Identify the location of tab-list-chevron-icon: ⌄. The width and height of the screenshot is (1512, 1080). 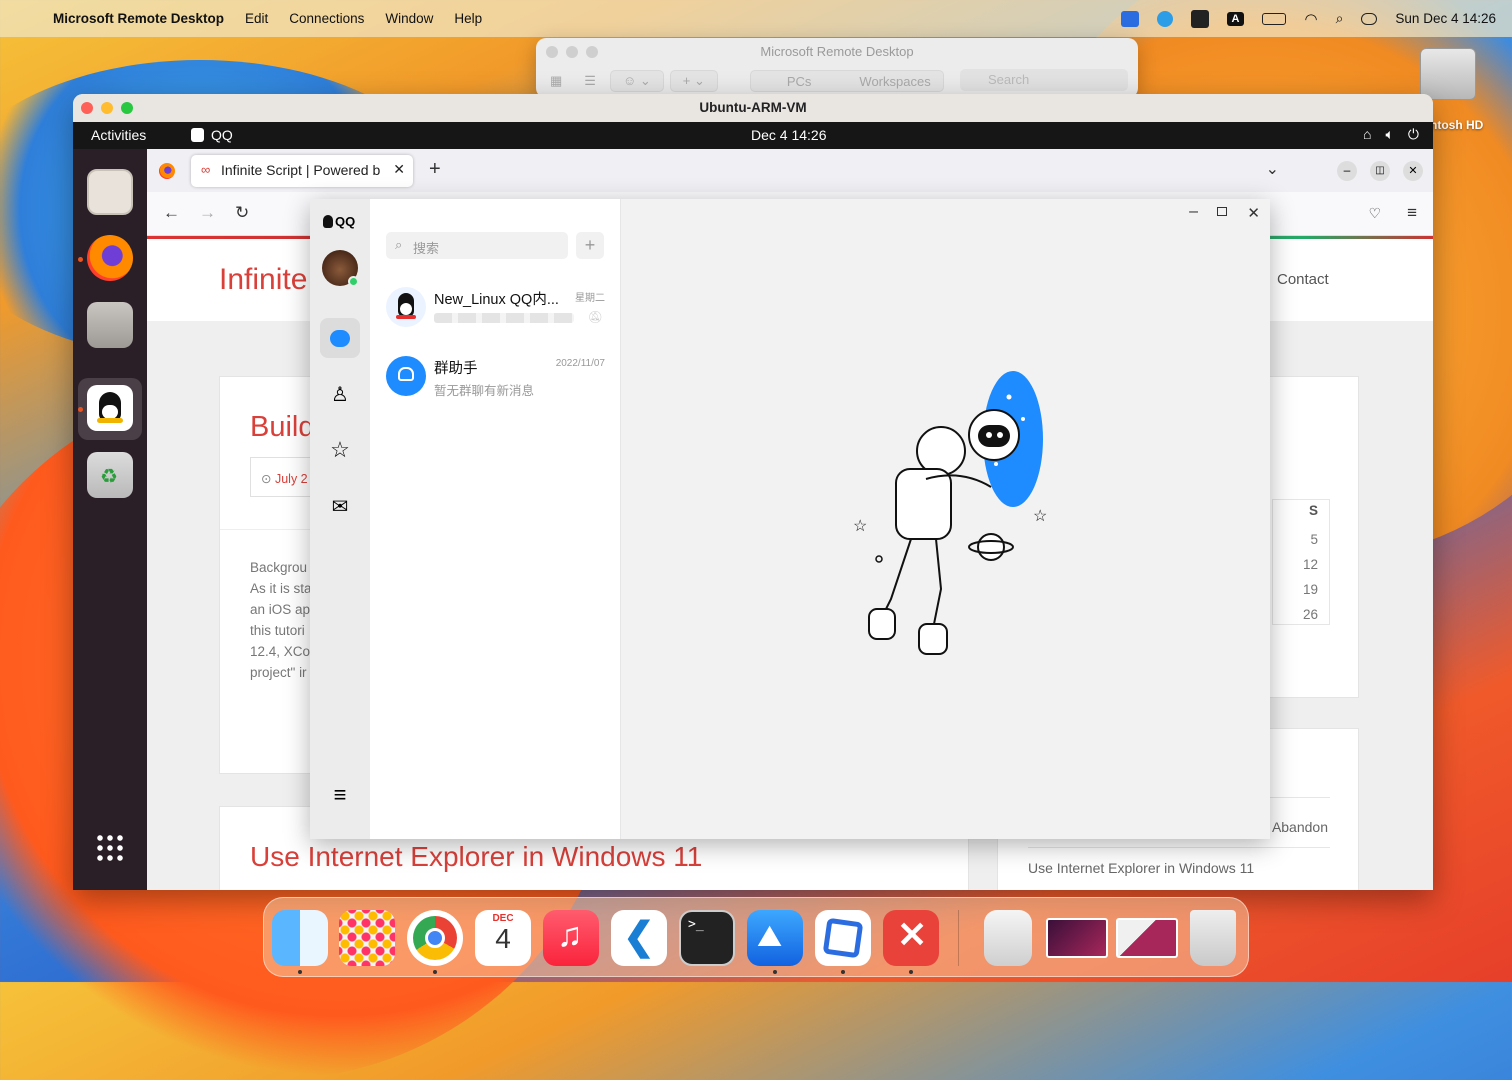
(1272, 169).